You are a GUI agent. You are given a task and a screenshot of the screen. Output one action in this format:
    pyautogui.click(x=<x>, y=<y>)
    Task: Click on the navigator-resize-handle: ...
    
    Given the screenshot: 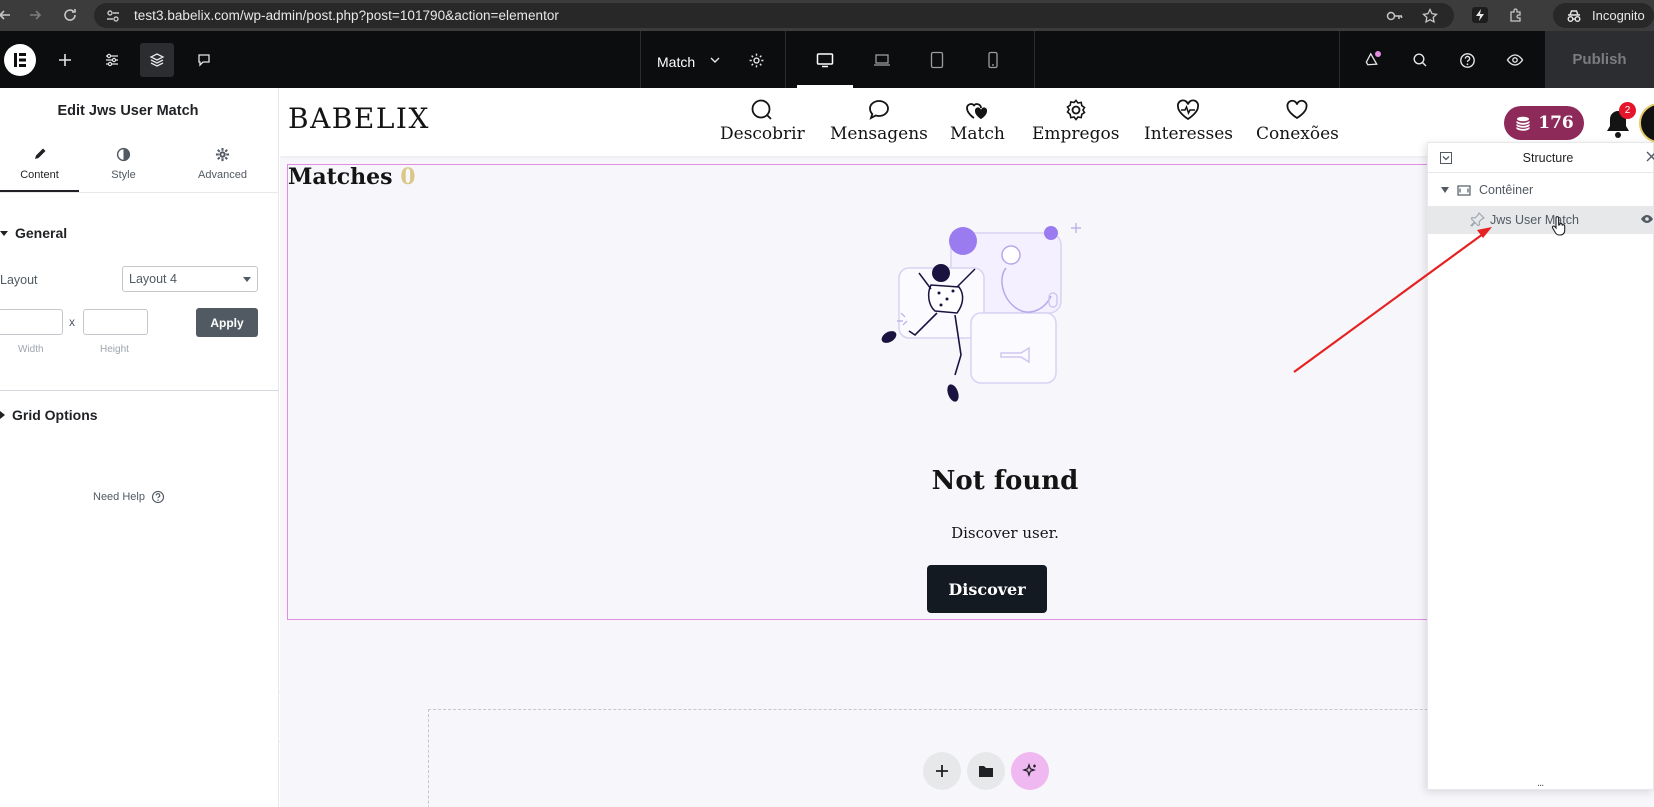 What is the action you would take?
    pyautogui.click(x=1540, y=783)
    